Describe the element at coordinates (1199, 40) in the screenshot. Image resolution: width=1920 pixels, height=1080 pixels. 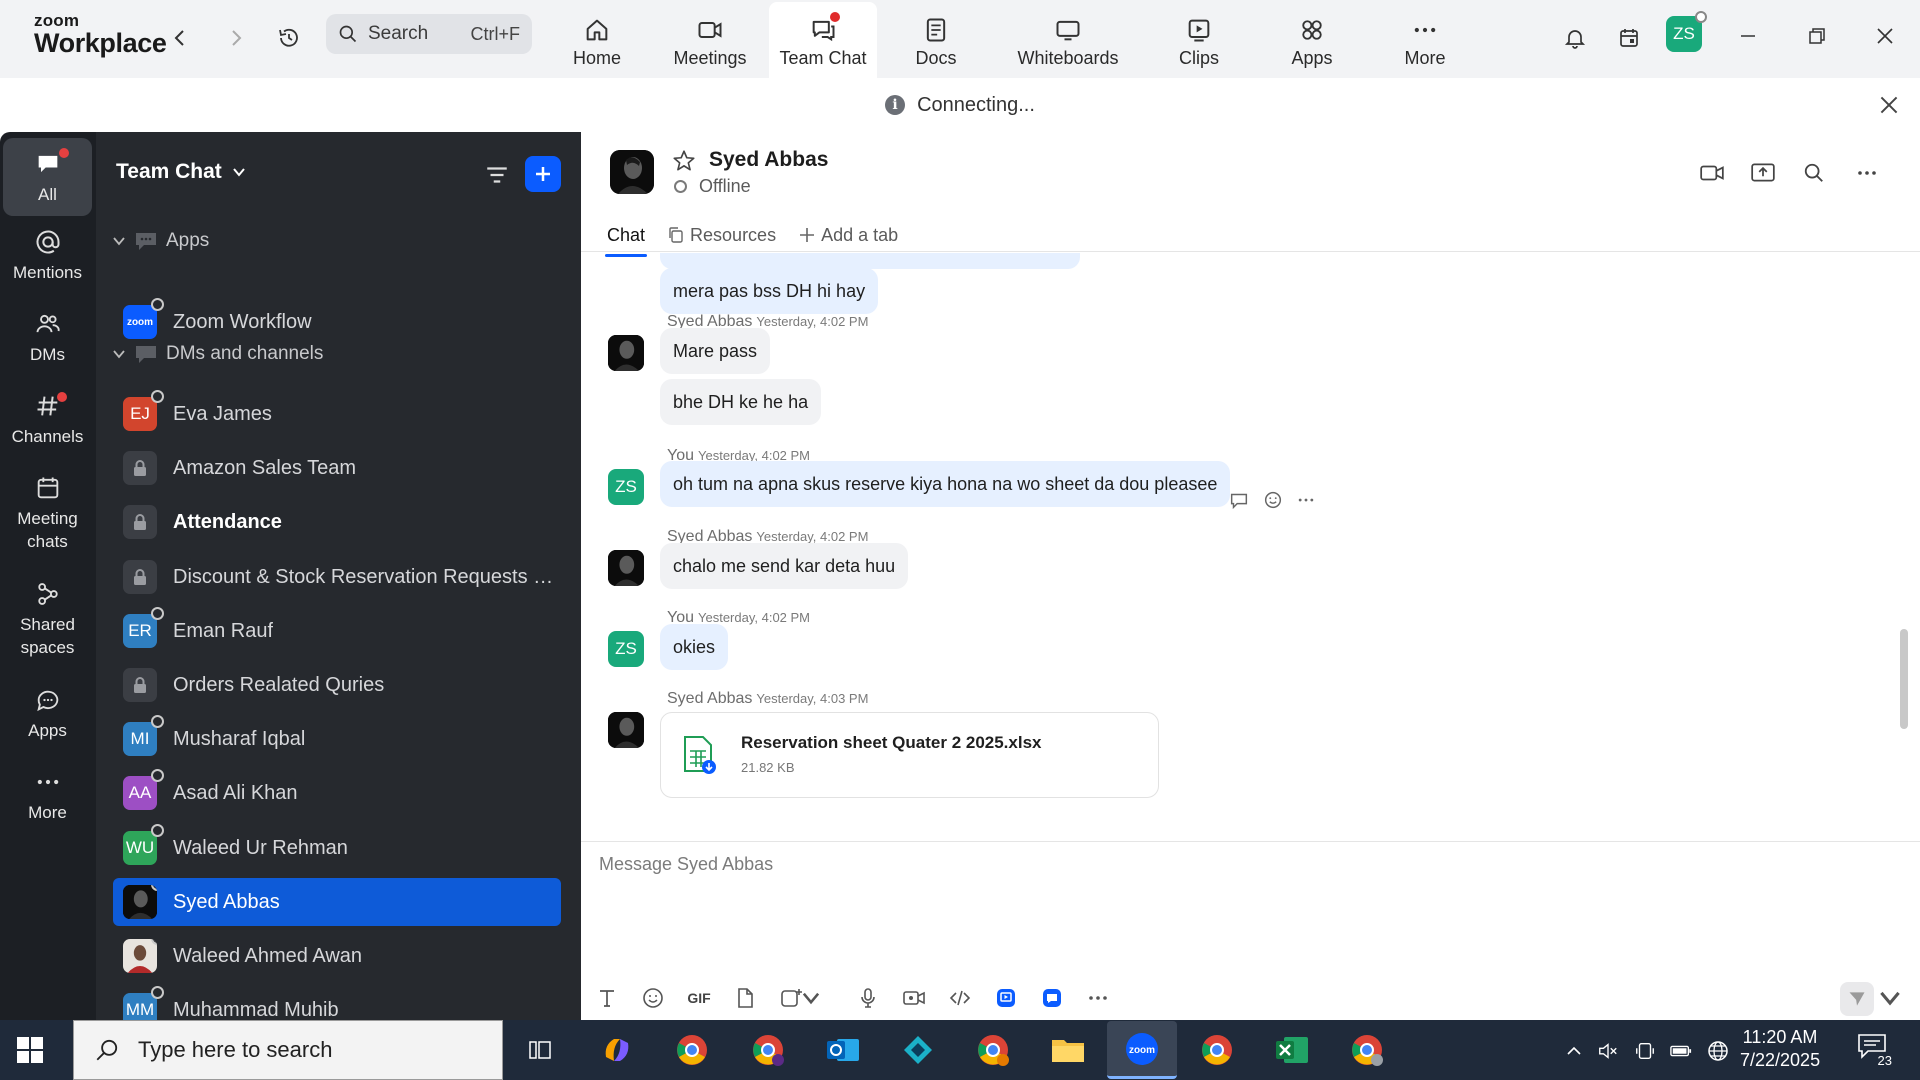
I see `nav-tab-clips: Clips` at that location.